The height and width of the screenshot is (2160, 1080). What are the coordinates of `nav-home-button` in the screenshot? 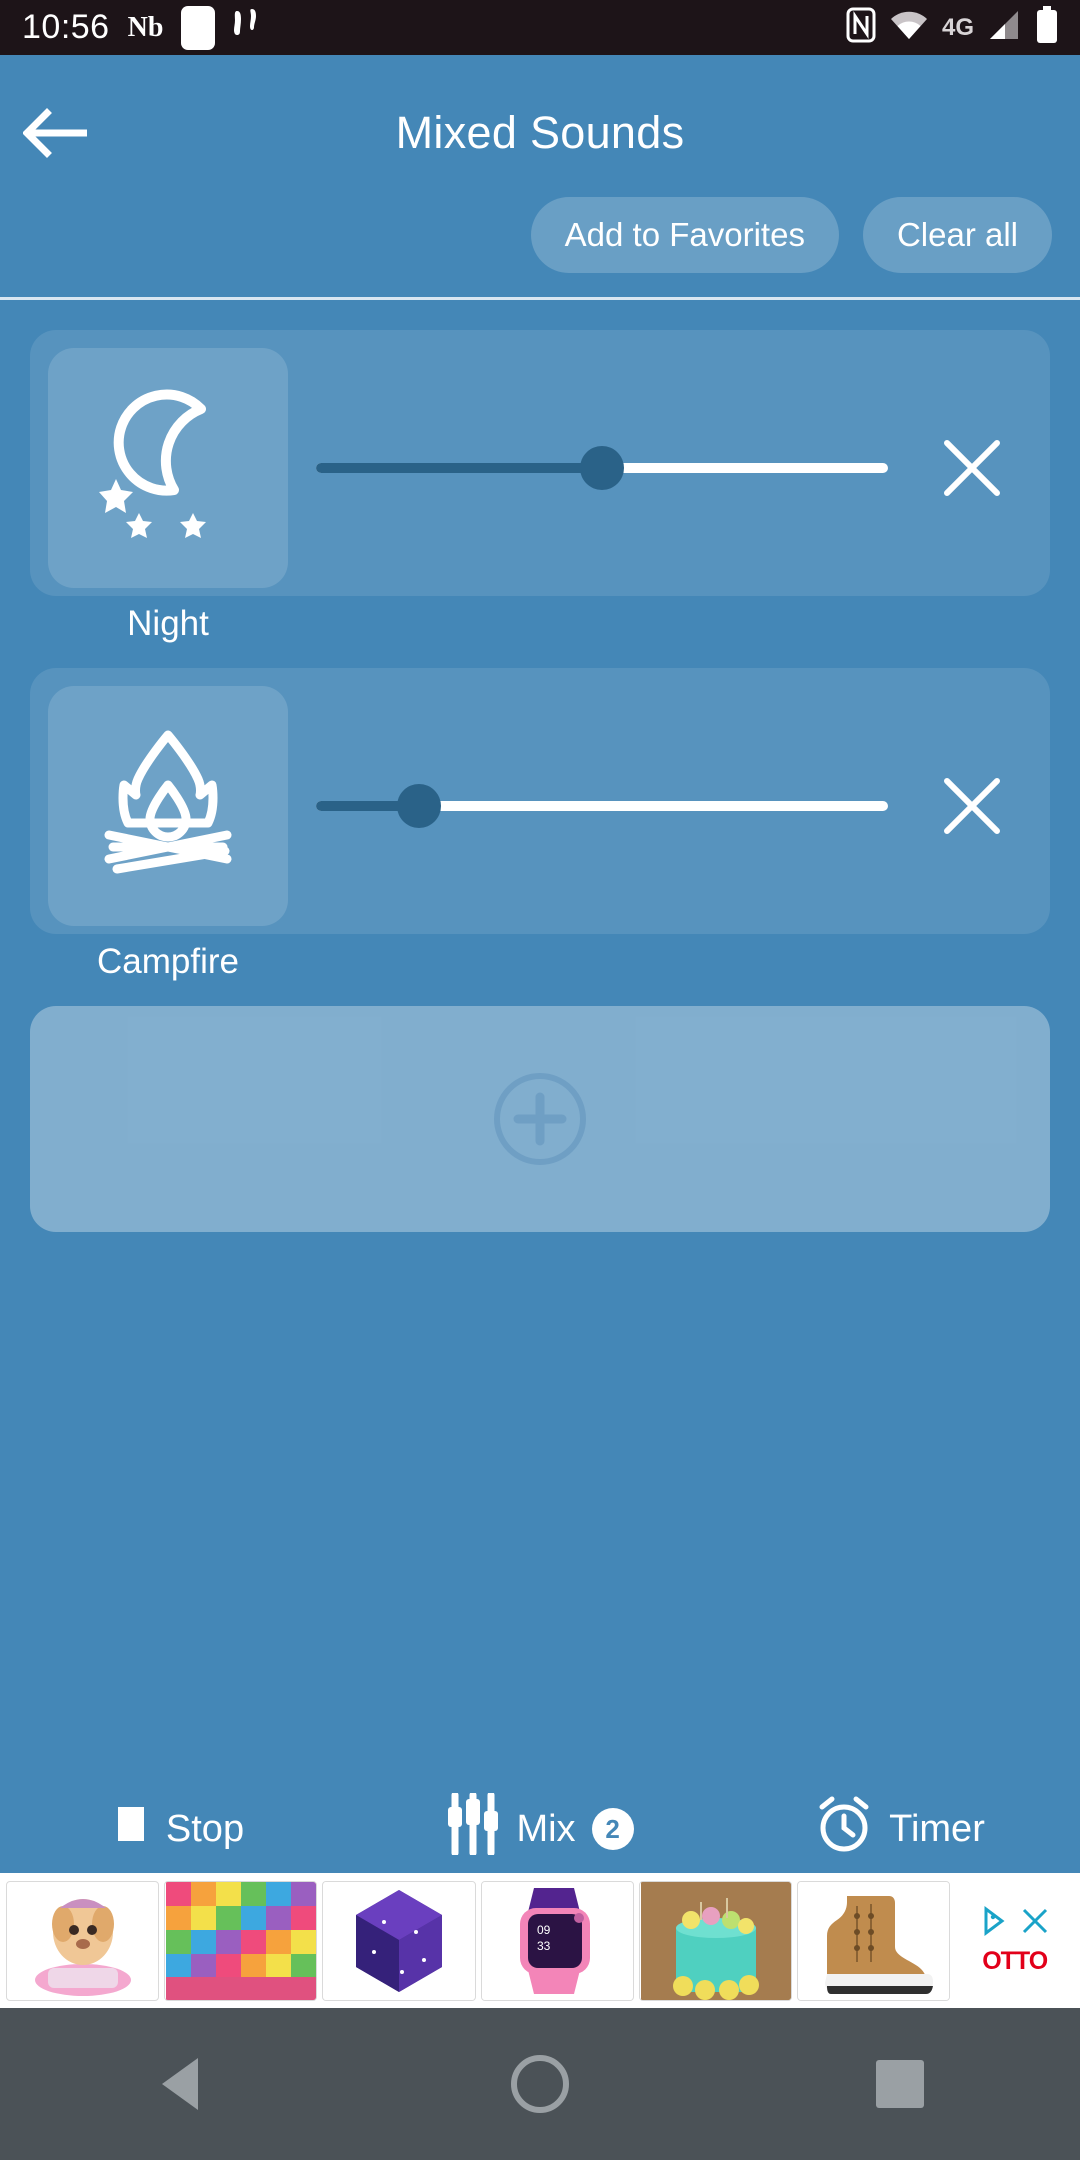 It's located at (540, 2084).